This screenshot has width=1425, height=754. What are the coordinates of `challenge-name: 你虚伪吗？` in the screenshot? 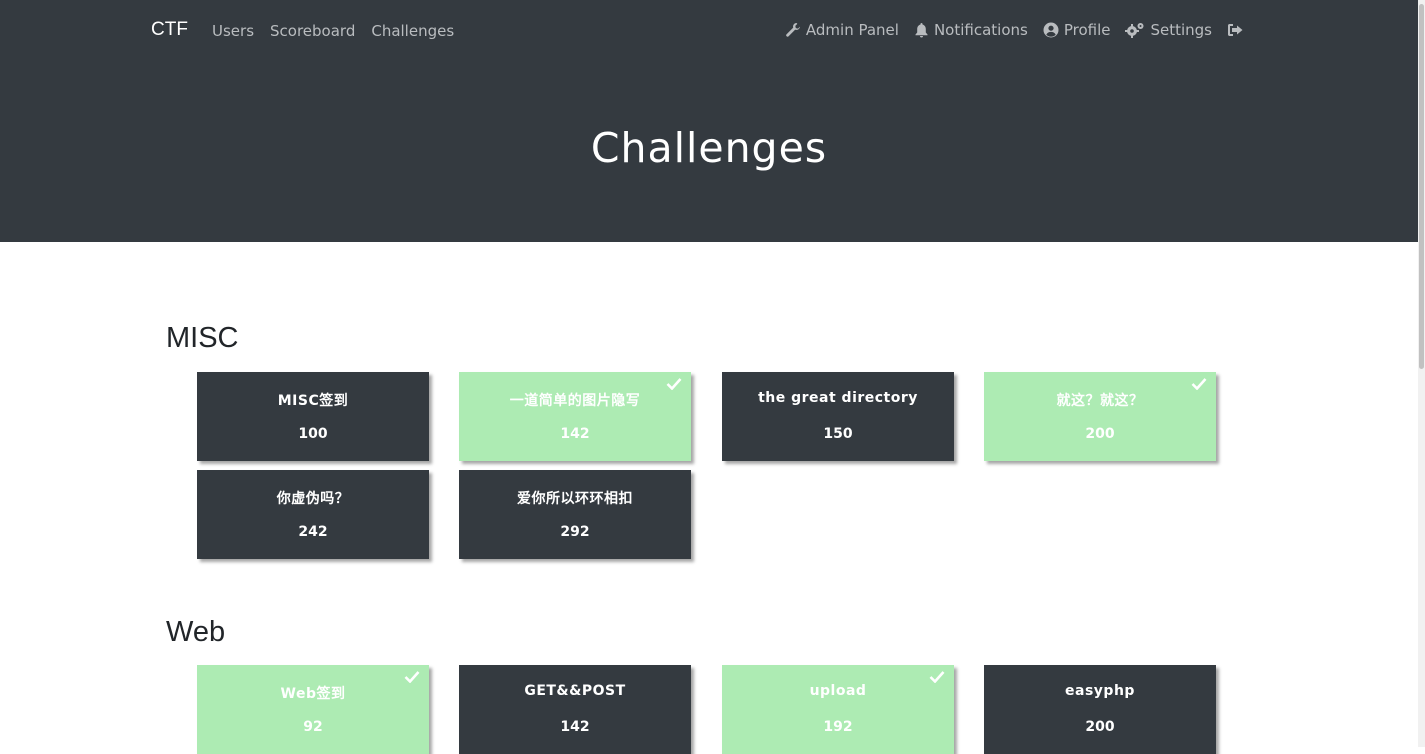 It's located at (313, 499).